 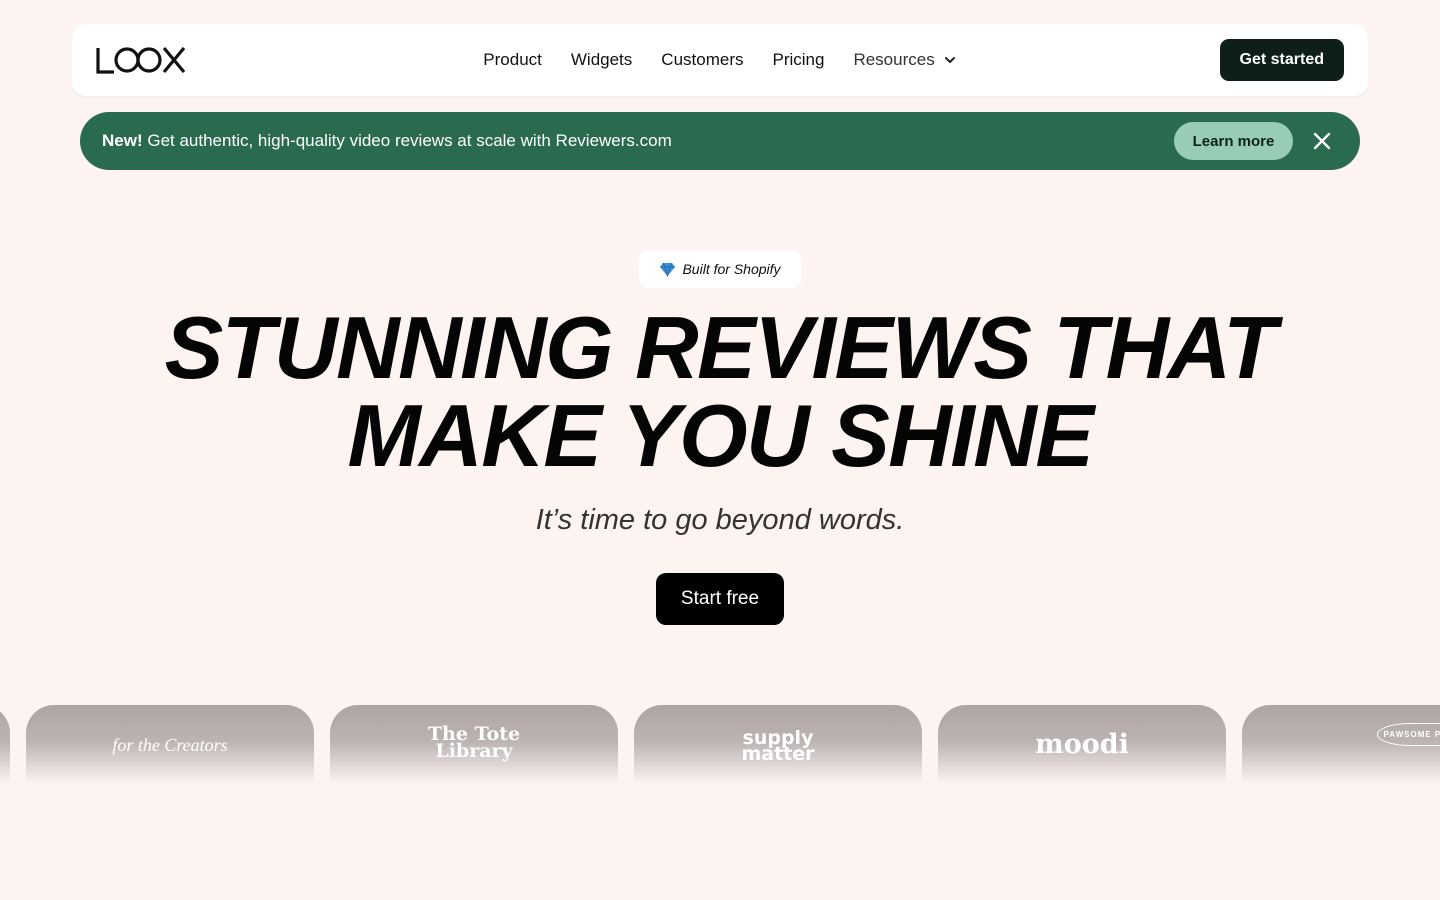 I want to click on for-the-creators-logo: for the Creators, so click(x=170, y=745).